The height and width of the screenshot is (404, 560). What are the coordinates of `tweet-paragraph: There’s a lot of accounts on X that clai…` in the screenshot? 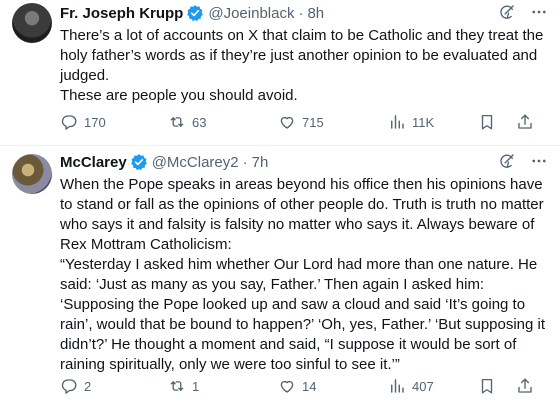 It's located at (302, 55).